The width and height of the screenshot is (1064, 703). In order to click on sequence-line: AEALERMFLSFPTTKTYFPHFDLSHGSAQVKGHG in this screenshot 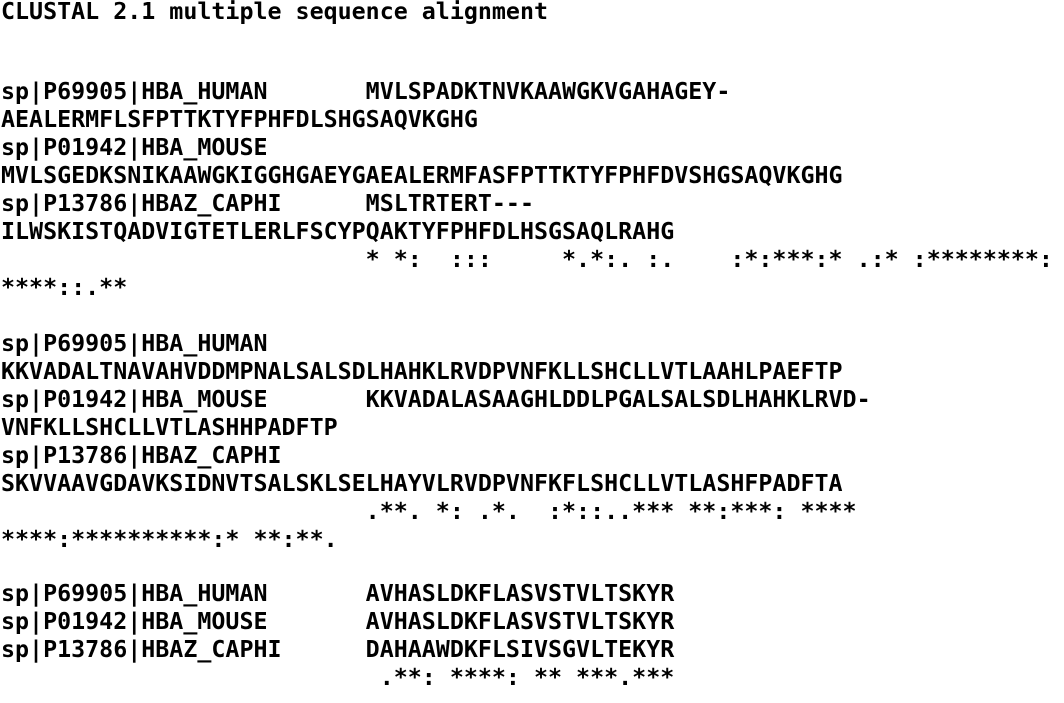, I will do `click(239, 119)`.